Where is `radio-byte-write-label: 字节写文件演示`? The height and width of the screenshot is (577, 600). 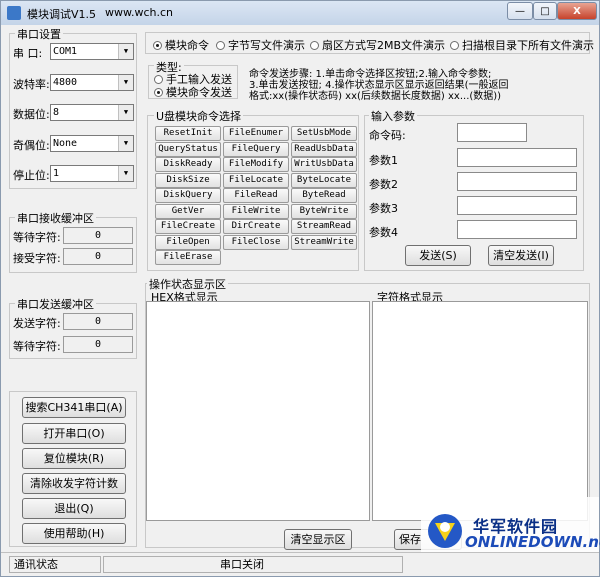
radio-byte-write-label: 字节写文件演示 is located at coordinates (266, 45).